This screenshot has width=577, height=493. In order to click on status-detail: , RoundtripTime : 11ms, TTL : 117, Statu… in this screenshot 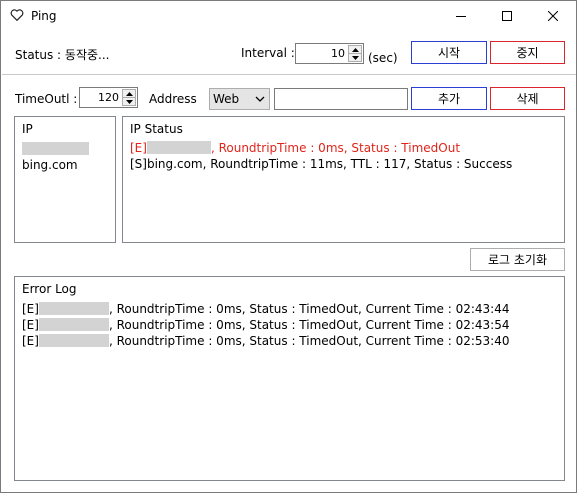, I will do `click(357, 164)`.